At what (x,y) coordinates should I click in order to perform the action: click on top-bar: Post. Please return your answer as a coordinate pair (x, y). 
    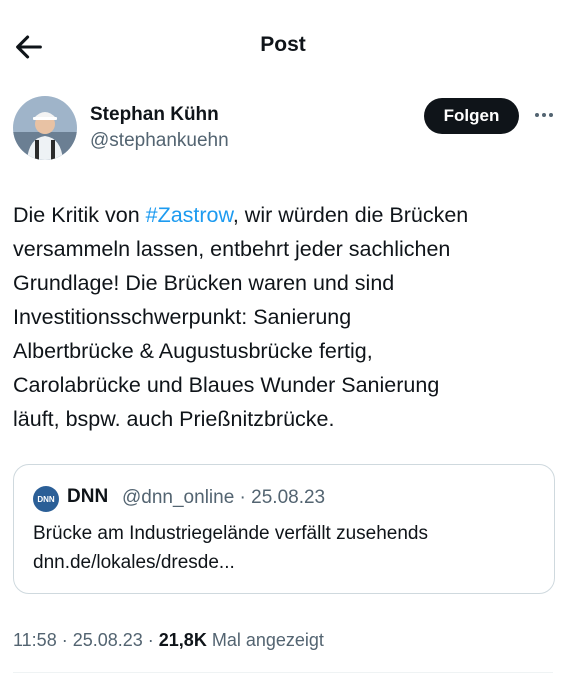
    Looking at the image, I should click on (283, 45).